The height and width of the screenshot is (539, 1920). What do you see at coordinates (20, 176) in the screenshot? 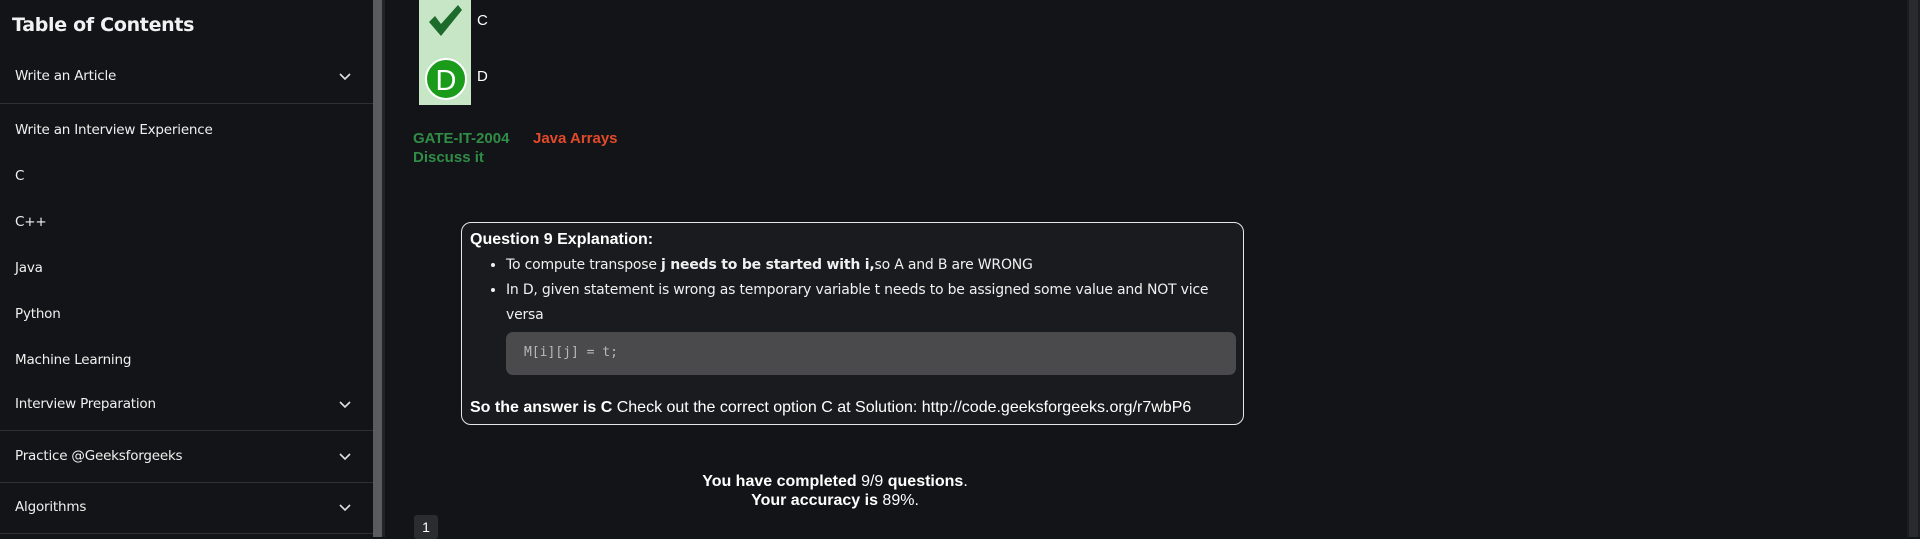
I see `sidebar-item-label: C` at bounding box center [20, 176].